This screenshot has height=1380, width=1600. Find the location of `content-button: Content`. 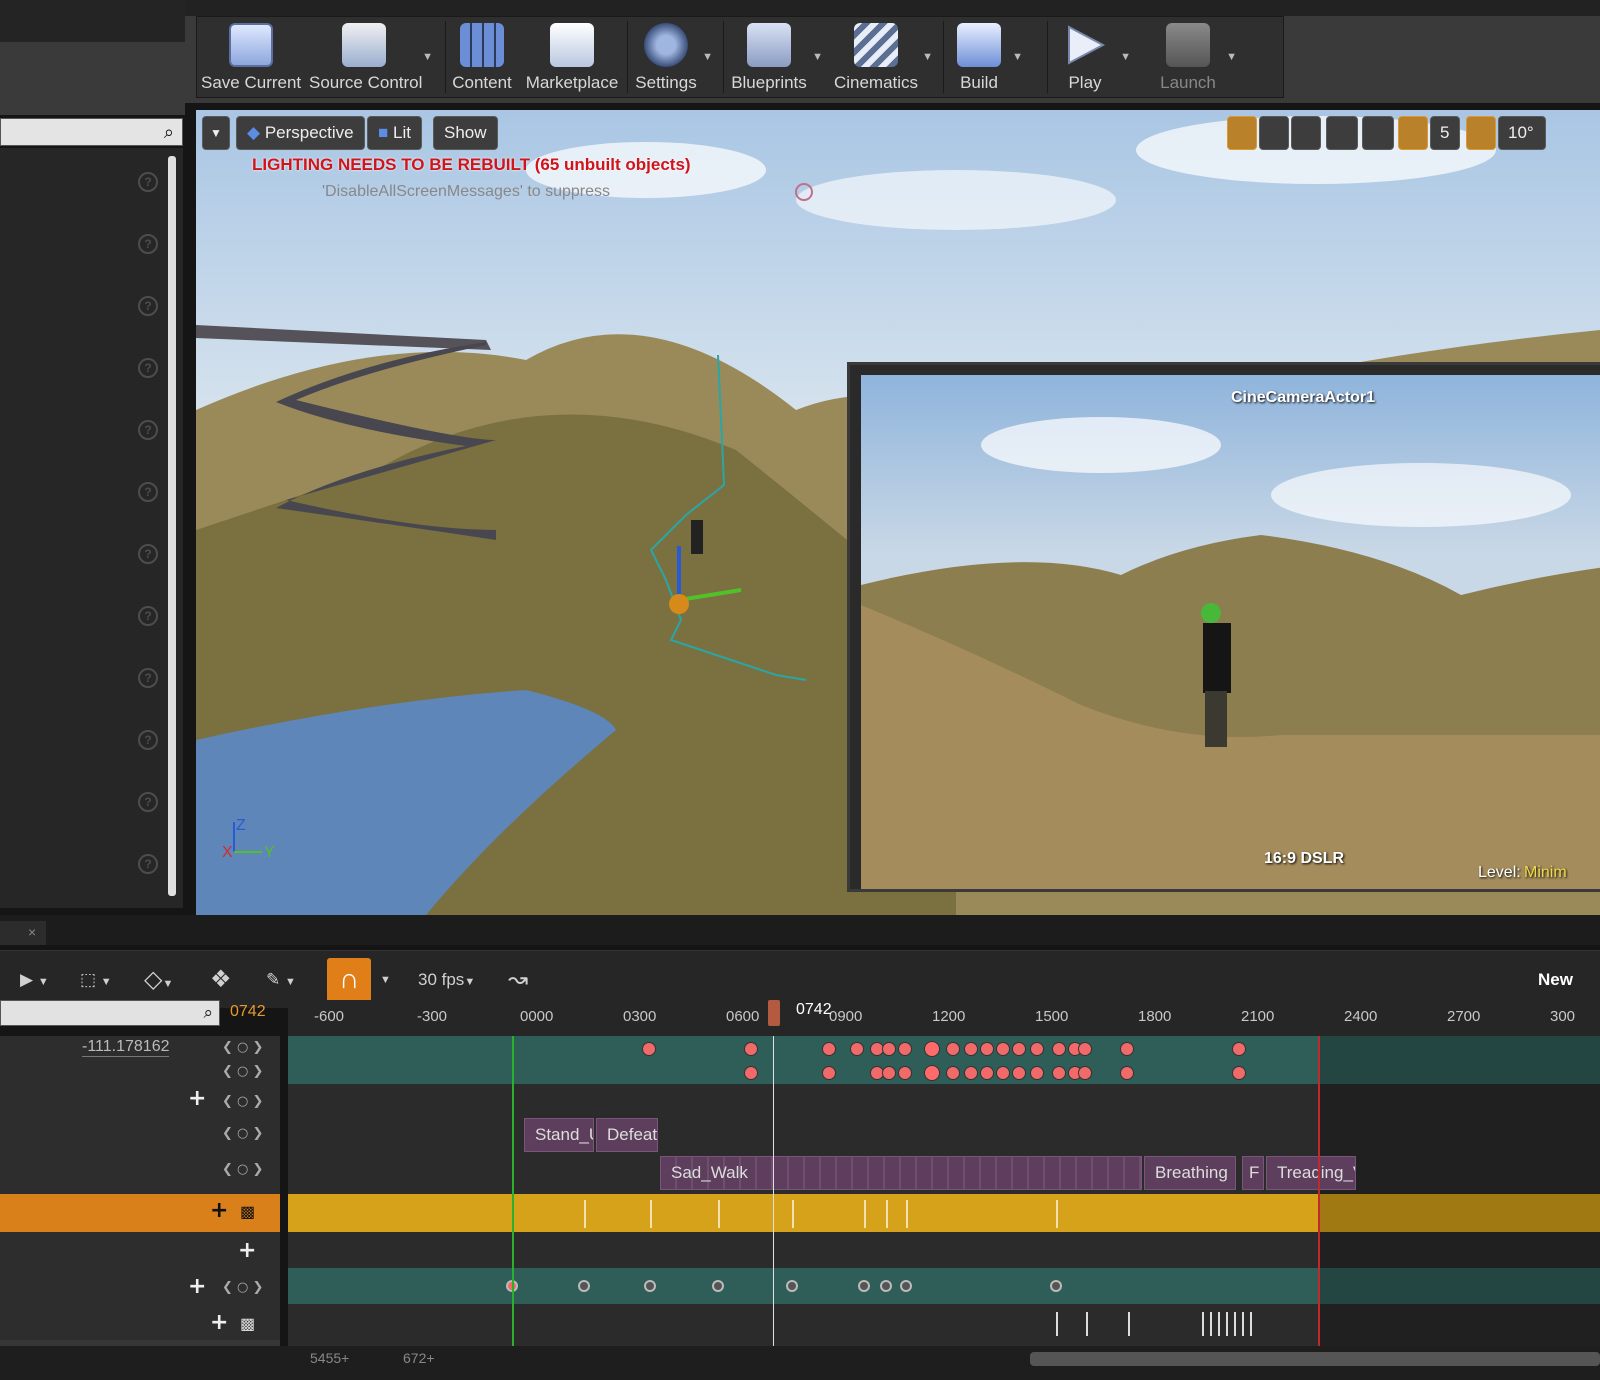

content-button: Content is located at coordinates (482, 57).